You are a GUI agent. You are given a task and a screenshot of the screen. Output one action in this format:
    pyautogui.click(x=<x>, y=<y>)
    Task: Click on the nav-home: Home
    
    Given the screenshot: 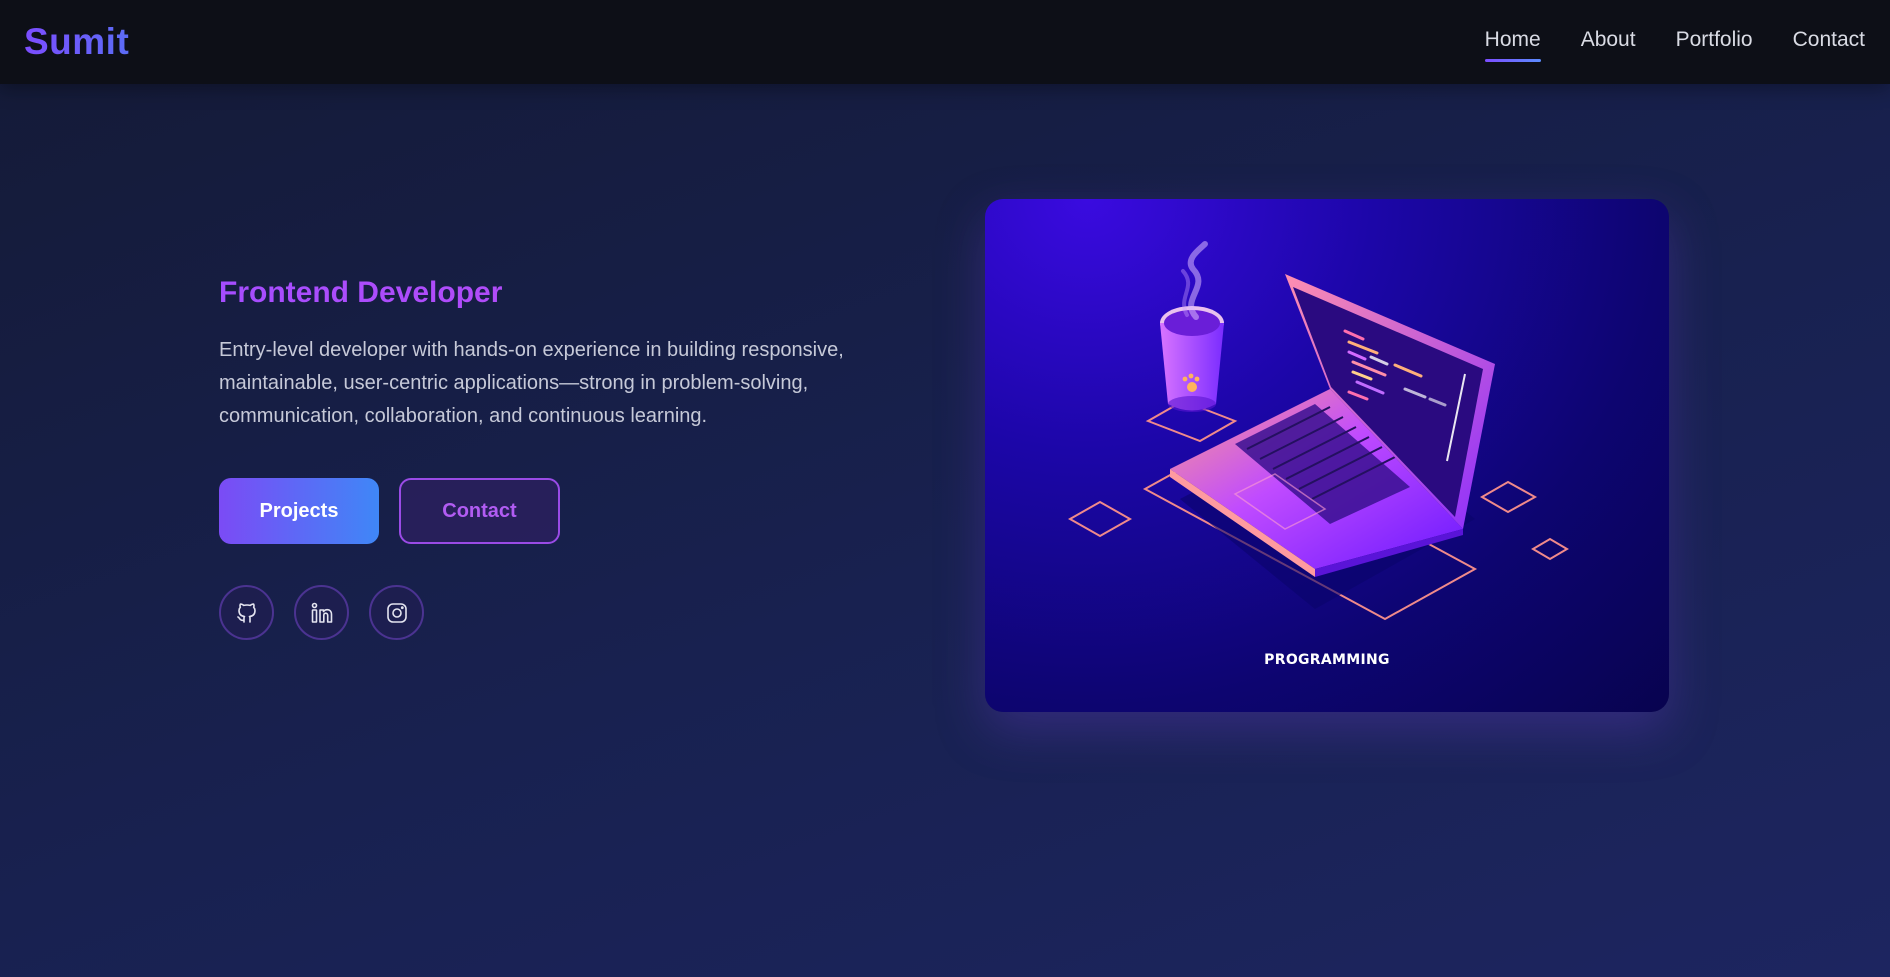 What is the action you would take?
    pyautogui.click(x=1512, y=42)
    